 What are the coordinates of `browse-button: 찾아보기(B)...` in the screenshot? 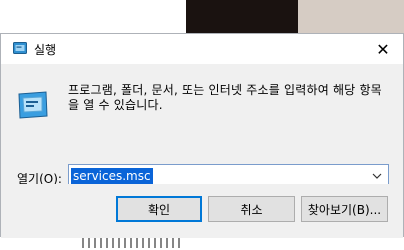 It's located at (344, 209).